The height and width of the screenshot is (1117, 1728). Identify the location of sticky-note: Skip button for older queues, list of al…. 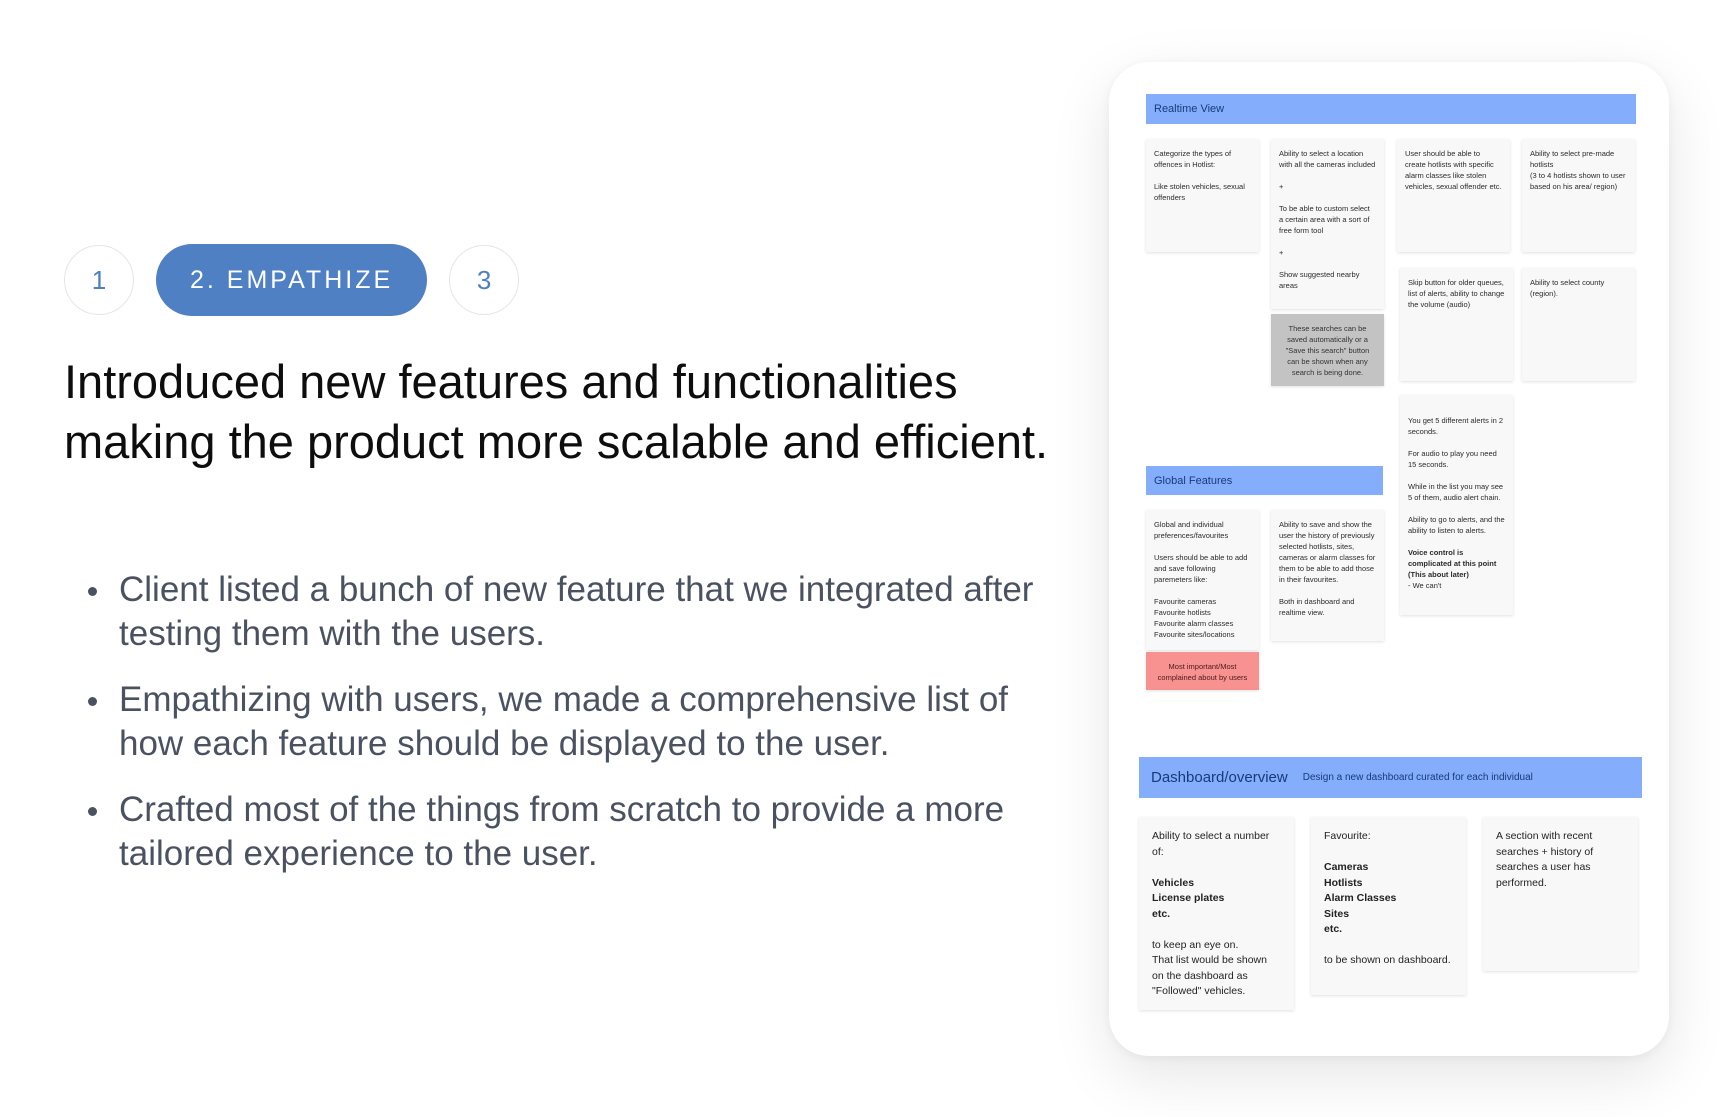
(1456, 324).